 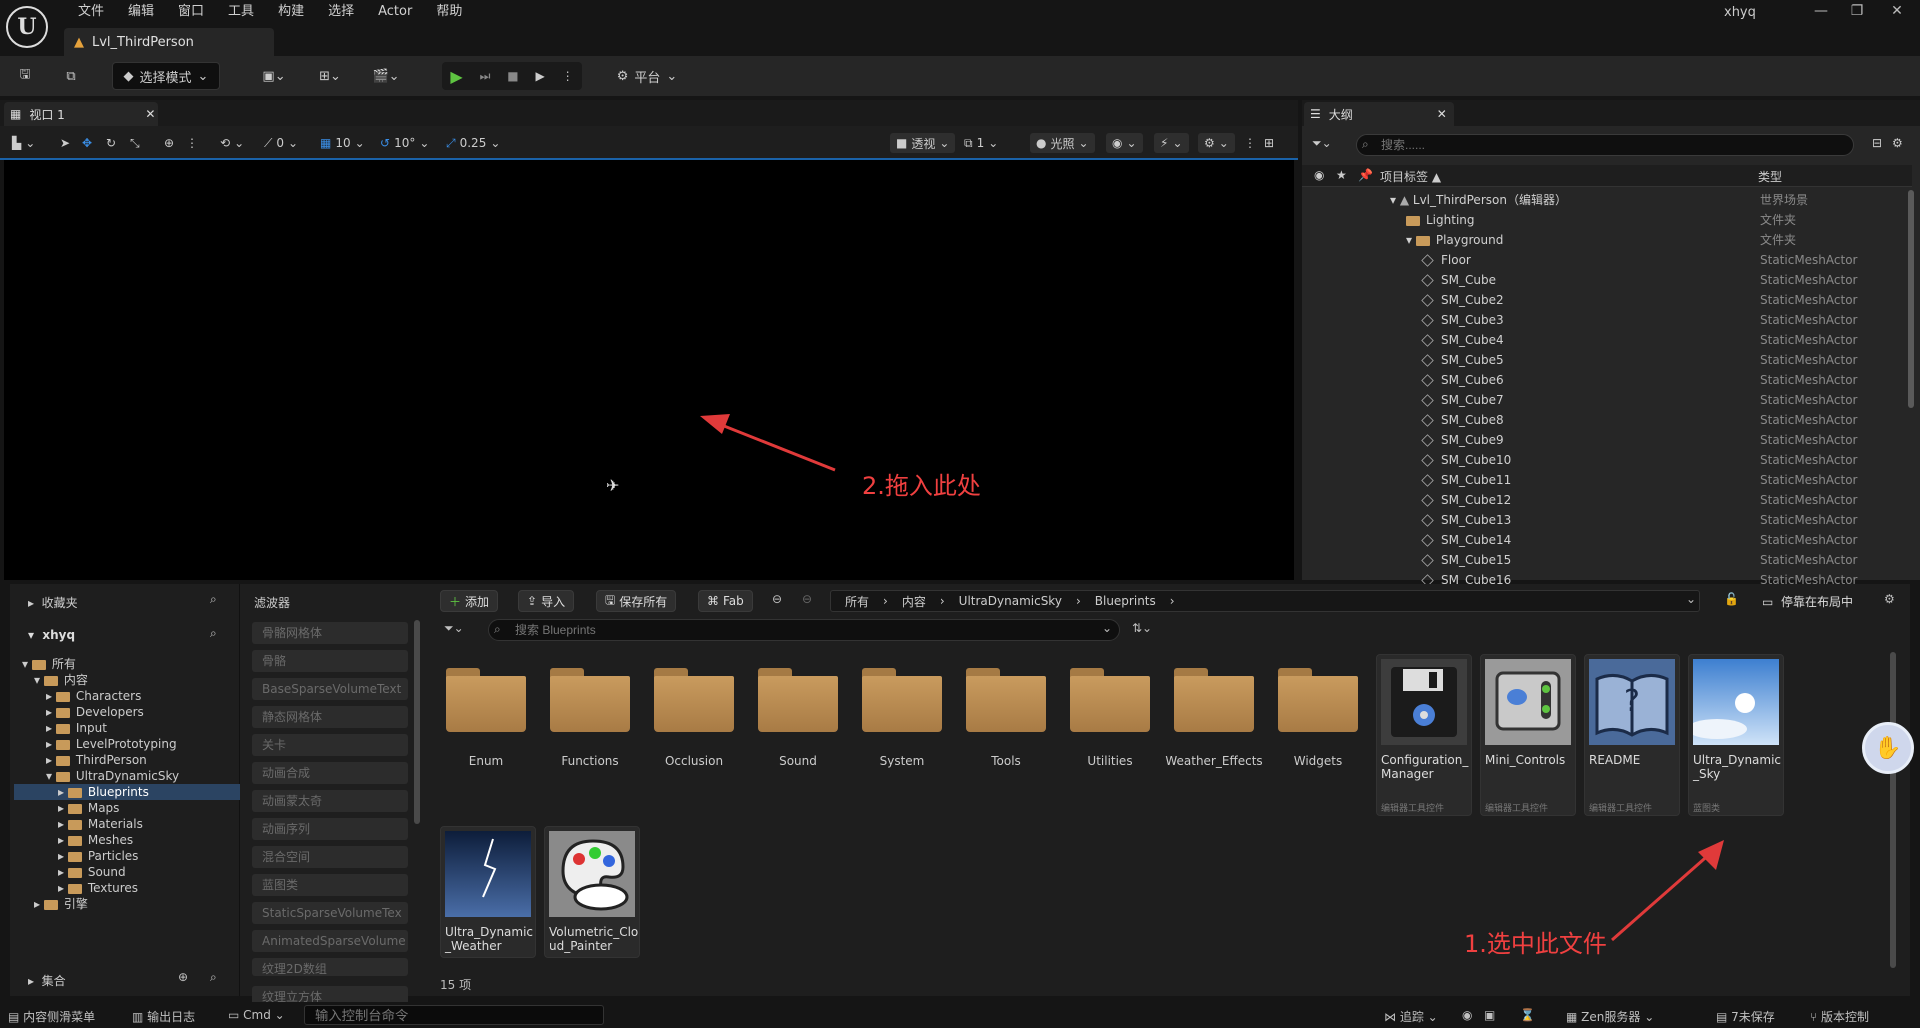 I want to click on add-folder-icon: ⊟, so click(x=1877, y=143).